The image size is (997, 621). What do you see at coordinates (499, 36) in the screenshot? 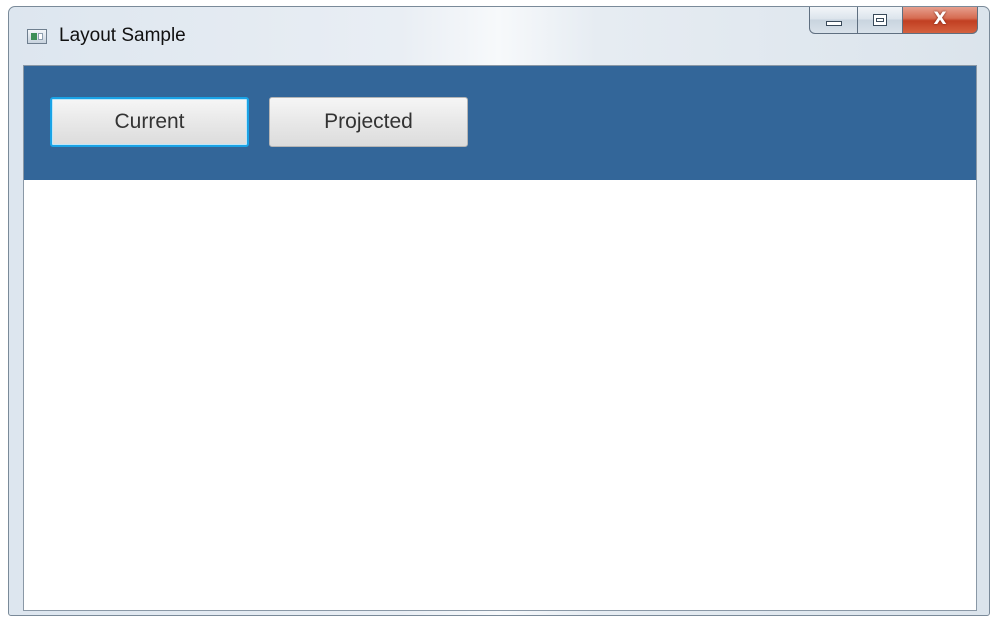
I see `title-bar: Layout Sample X` at bounding box center [499, 36].